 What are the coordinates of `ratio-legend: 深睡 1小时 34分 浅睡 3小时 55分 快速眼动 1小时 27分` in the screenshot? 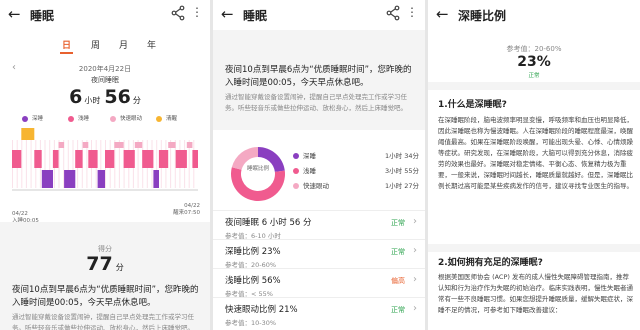 It's located at (357, 172).